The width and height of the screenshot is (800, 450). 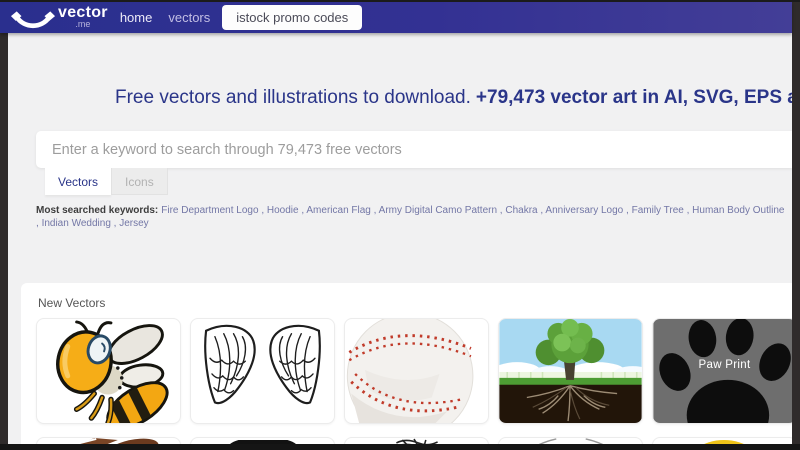 I want to click on tab-icons: Icons, so click(x=139, y=181).